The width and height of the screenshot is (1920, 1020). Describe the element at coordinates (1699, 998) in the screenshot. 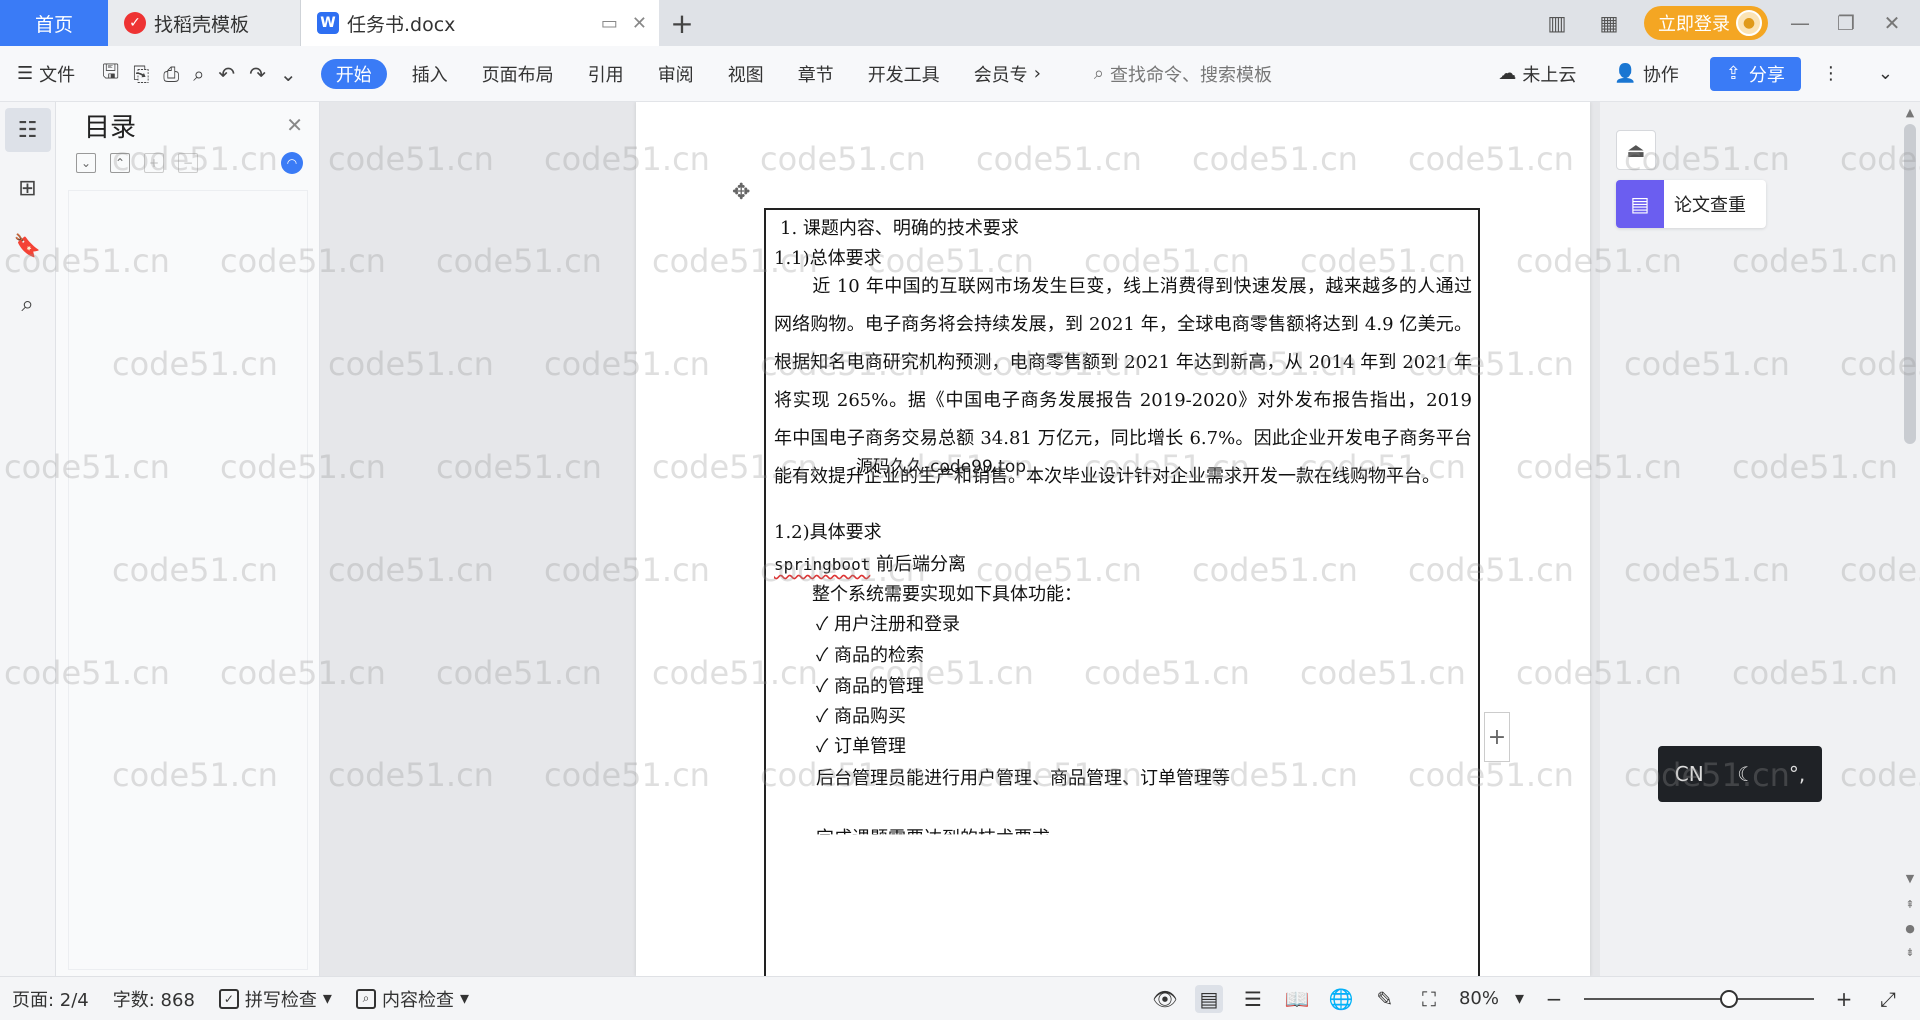

I see `zoom-slider` at that location.